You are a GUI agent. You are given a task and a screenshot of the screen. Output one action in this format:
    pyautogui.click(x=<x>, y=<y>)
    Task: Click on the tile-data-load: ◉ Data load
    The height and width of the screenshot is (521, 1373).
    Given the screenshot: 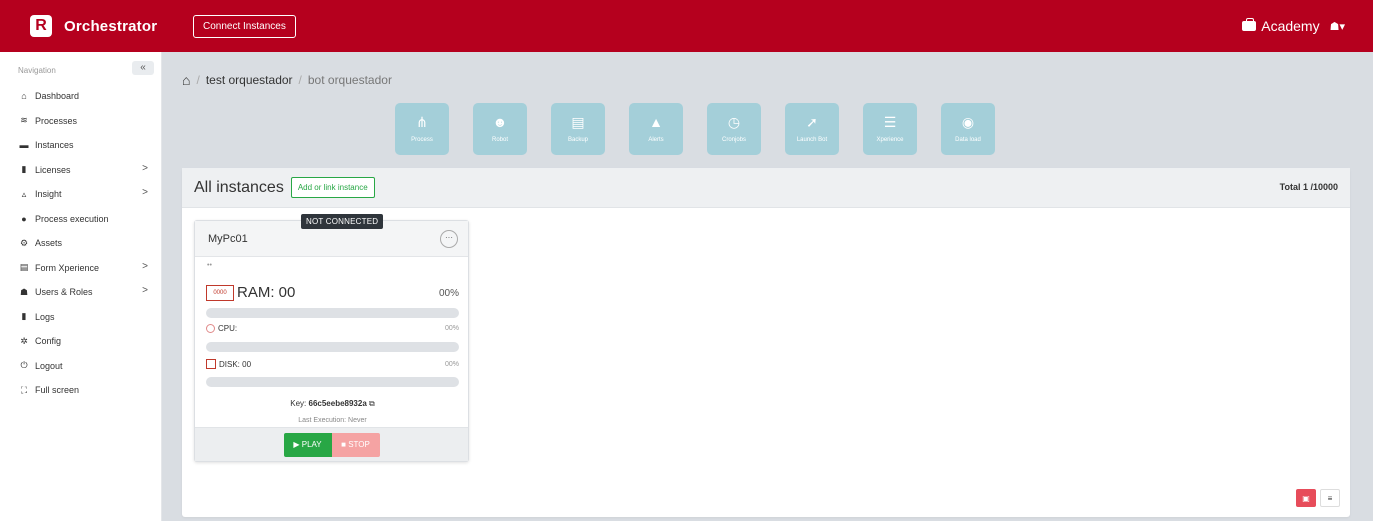 What is the action you would take?
    pyautogui.click(x=968, y=129)
    